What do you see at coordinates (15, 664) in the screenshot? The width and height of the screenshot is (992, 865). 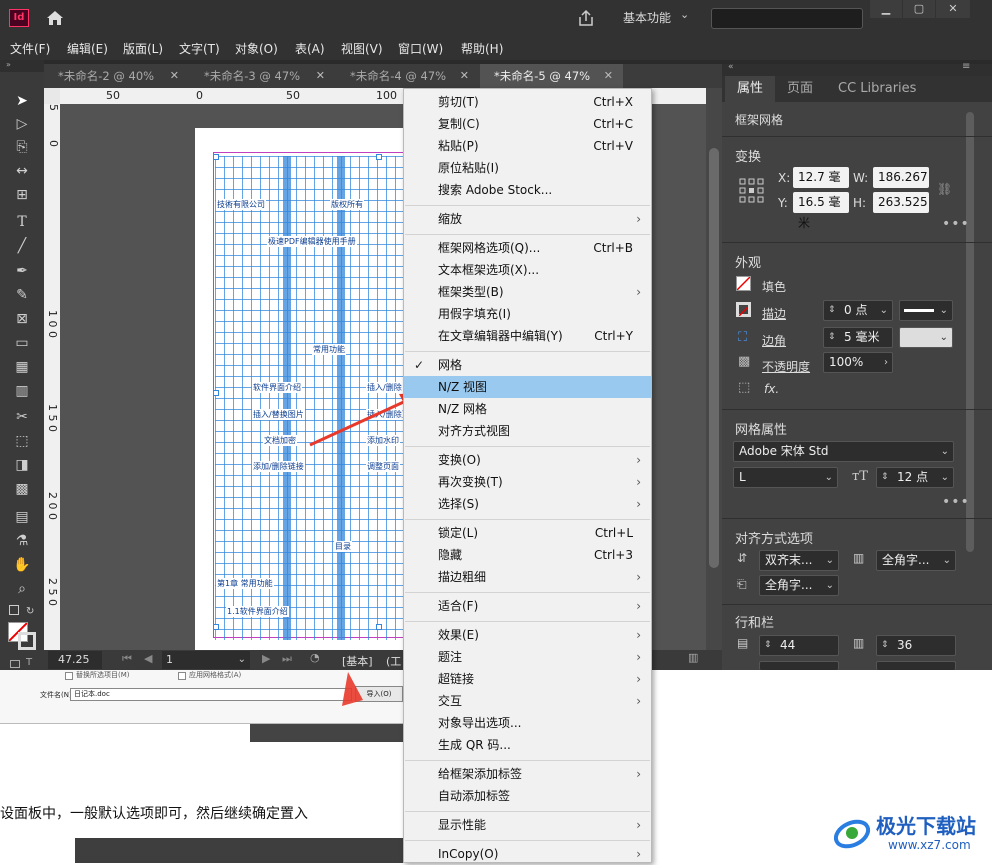 I see `frame-formatting-icon` at bounding box center [15, 664].